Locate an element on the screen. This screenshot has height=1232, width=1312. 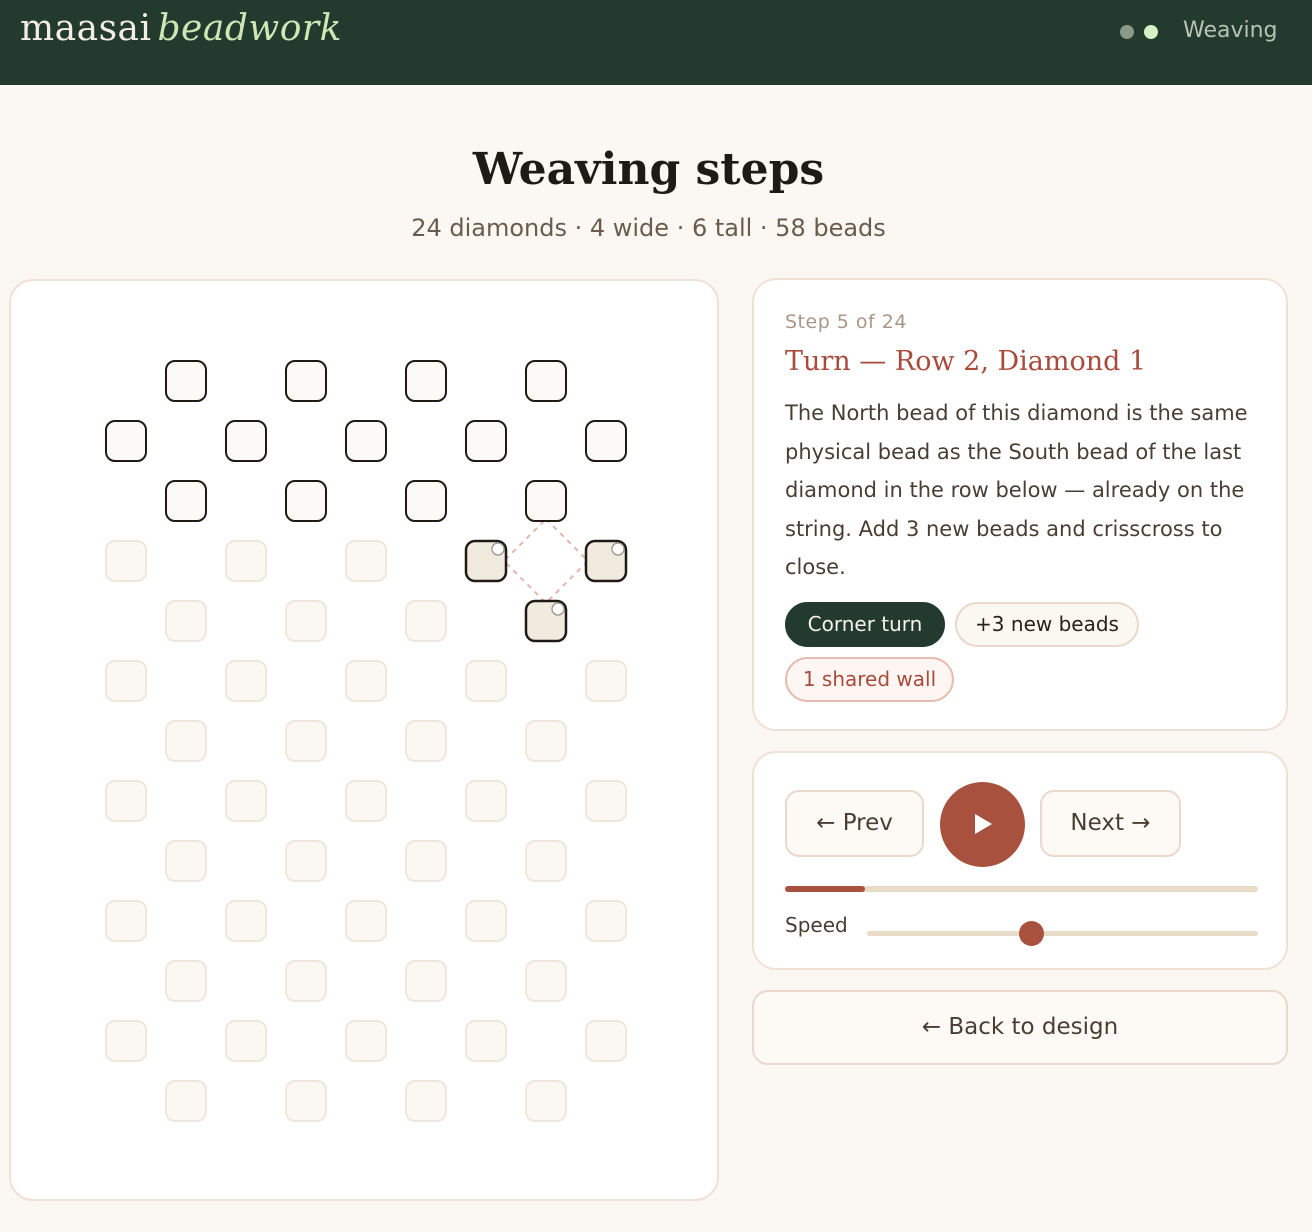
brand-accent: beadwork is located at coordinates (249, 28).